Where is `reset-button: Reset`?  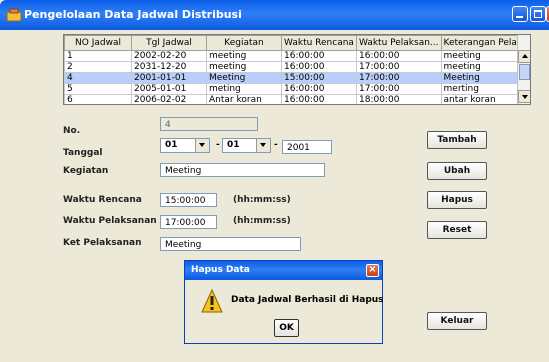 reset-button: Reset is located at coordinates (457, 230).